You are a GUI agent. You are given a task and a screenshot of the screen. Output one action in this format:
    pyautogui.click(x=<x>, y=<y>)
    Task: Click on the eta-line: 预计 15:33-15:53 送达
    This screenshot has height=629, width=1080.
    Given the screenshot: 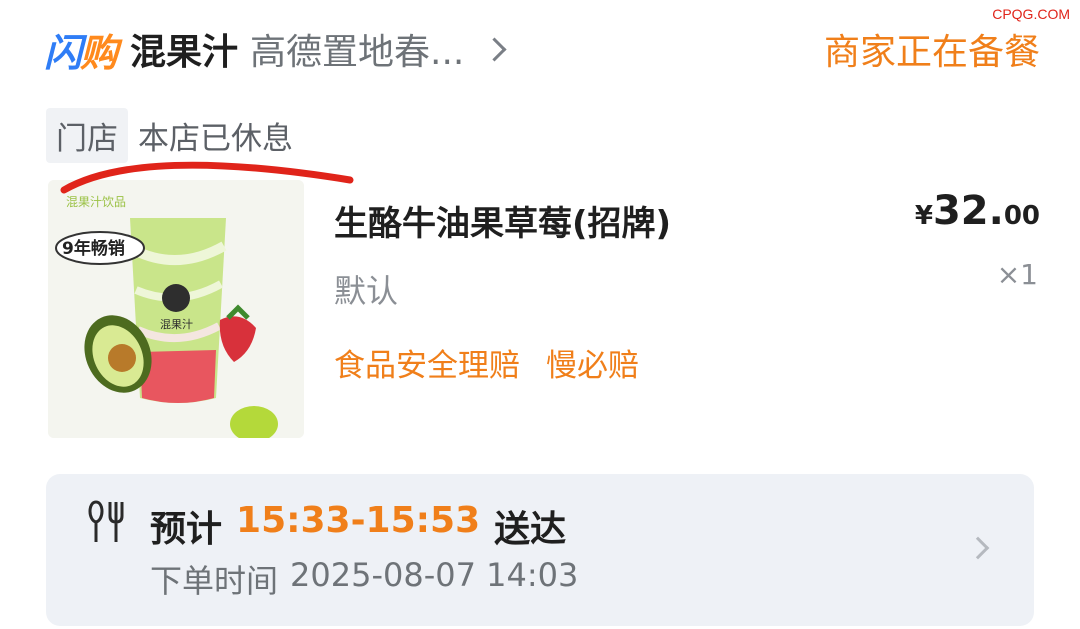 What is the action you would take?
    pyautogui.click(x=358, y=526)
    